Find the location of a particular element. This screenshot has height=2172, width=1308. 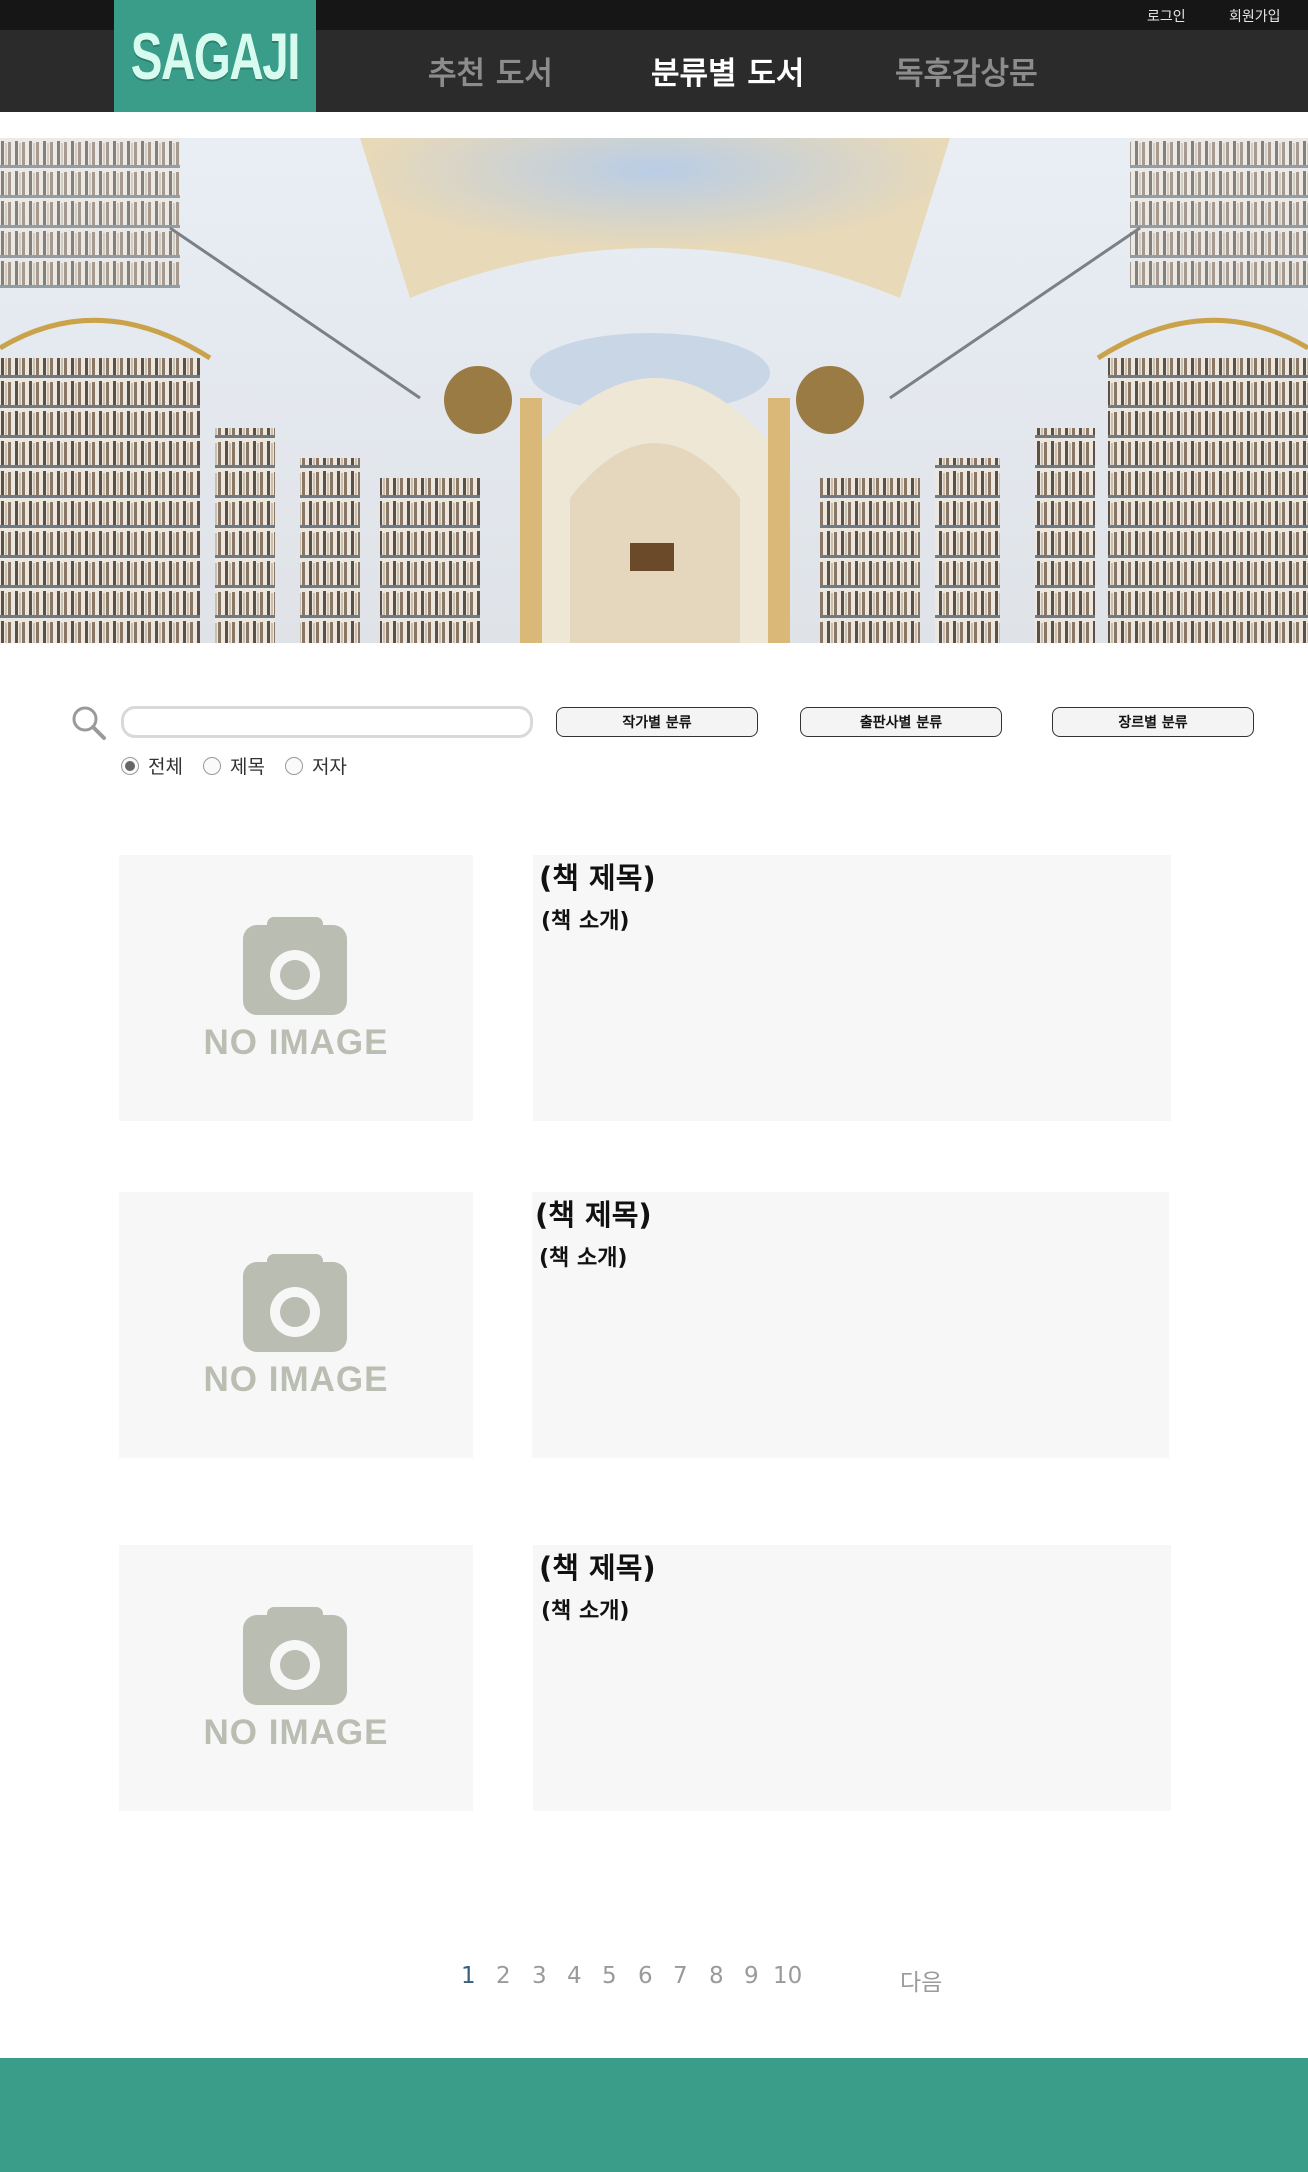

search-filter-group: 전체 제목 저자 is located at coordinates (244, 765).